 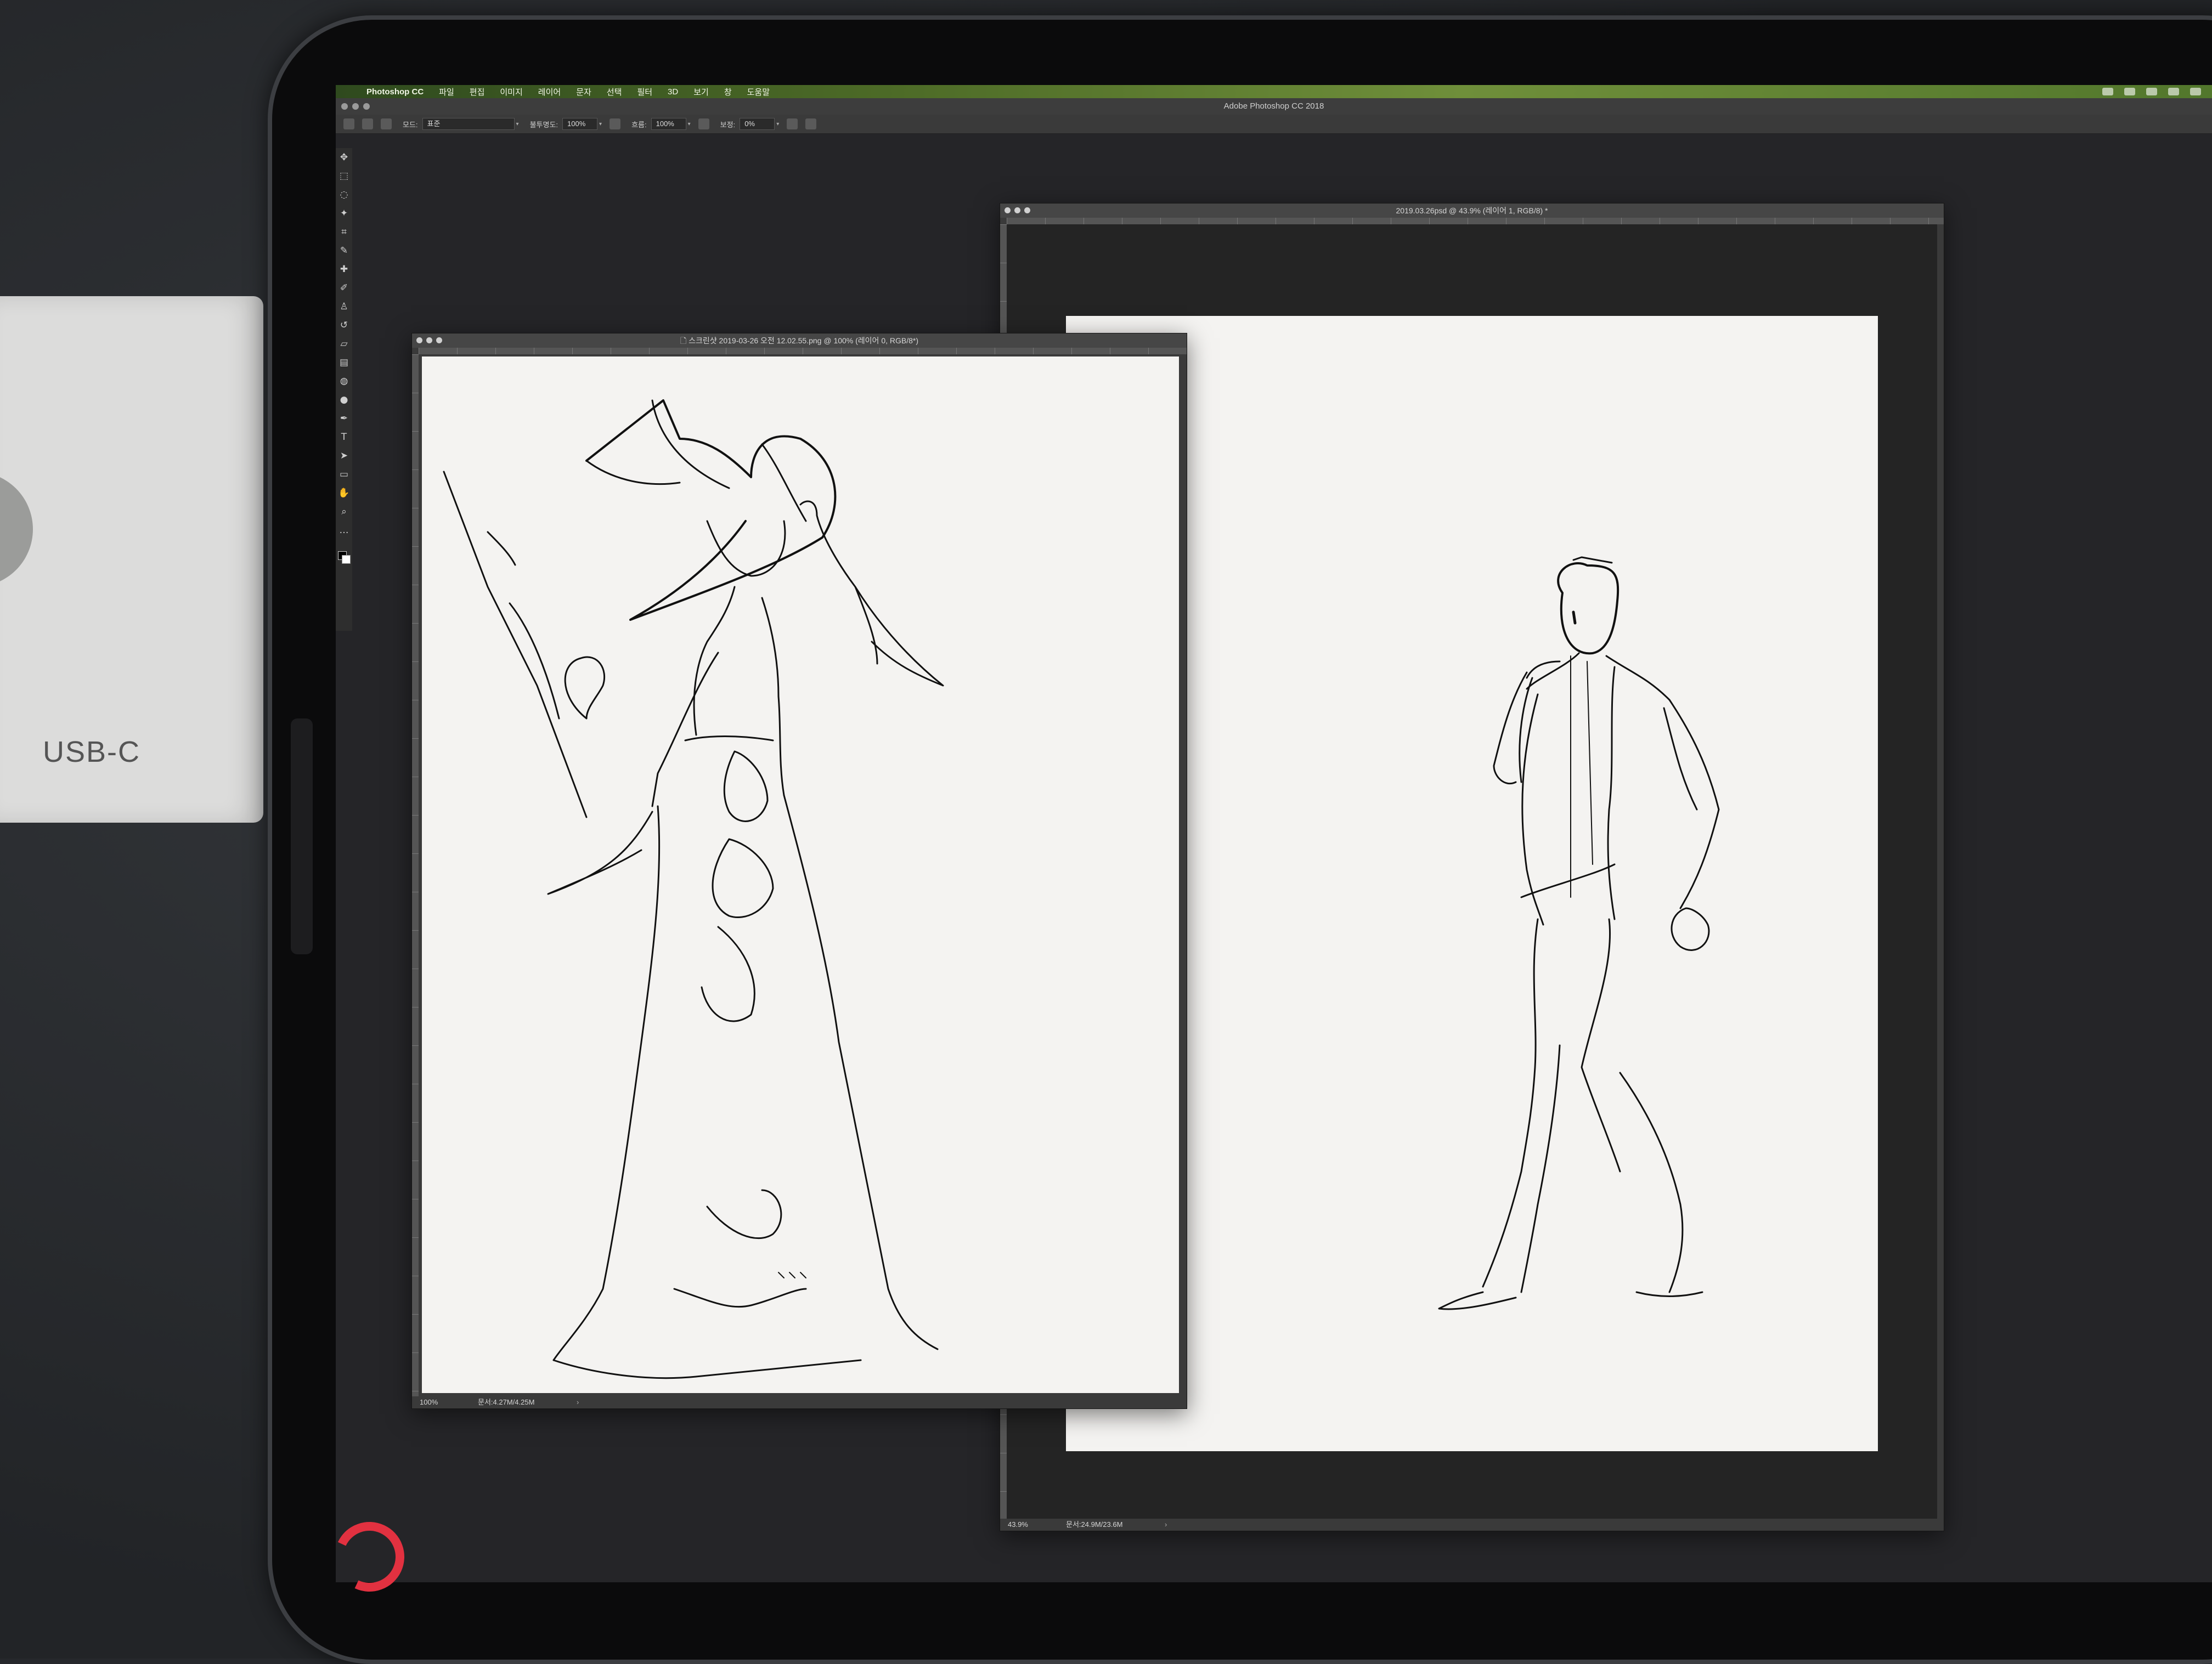 I want to click on flow-label: 흐름:, so click(x=639, y=125).